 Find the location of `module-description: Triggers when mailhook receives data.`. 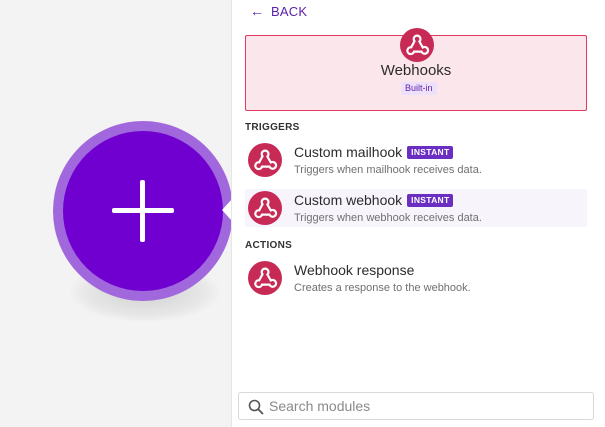

module-description: Triggers when mailhook receives data. is located at coordinates (388, 170).